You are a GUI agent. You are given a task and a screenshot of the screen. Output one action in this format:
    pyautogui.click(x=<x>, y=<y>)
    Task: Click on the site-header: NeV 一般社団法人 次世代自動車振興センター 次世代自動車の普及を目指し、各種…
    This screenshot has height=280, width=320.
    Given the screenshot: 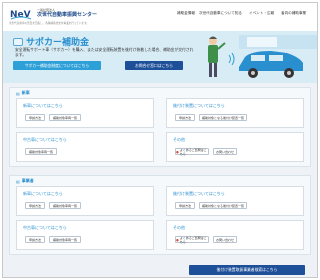 What is the action you would take?
    pyautogui.click(x=160, y=17)
    